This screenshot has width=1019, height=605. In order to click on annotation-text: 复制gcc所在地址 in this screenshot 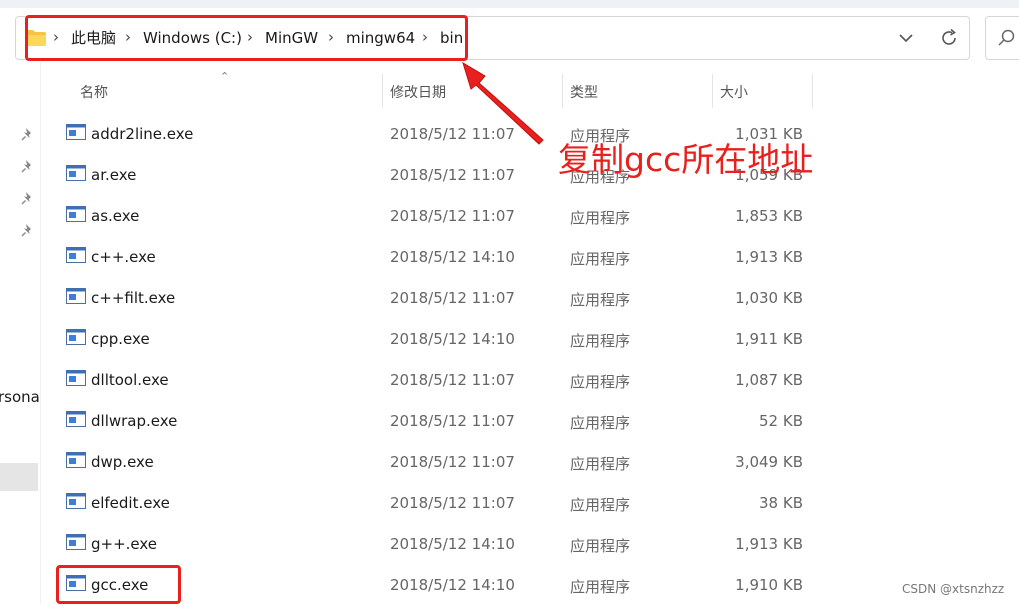, I will do `click(686, 159)`.